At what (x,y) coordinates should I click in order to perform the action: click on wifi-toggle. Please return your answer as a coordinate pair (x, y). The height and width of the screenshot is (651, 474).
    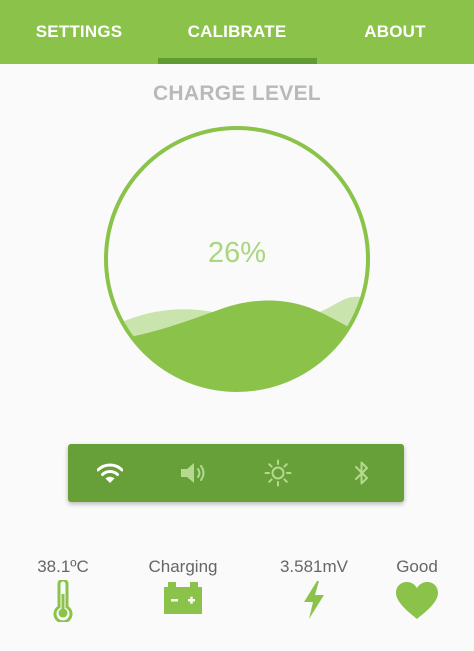
    Looking at the image, I should click on (110, 473).